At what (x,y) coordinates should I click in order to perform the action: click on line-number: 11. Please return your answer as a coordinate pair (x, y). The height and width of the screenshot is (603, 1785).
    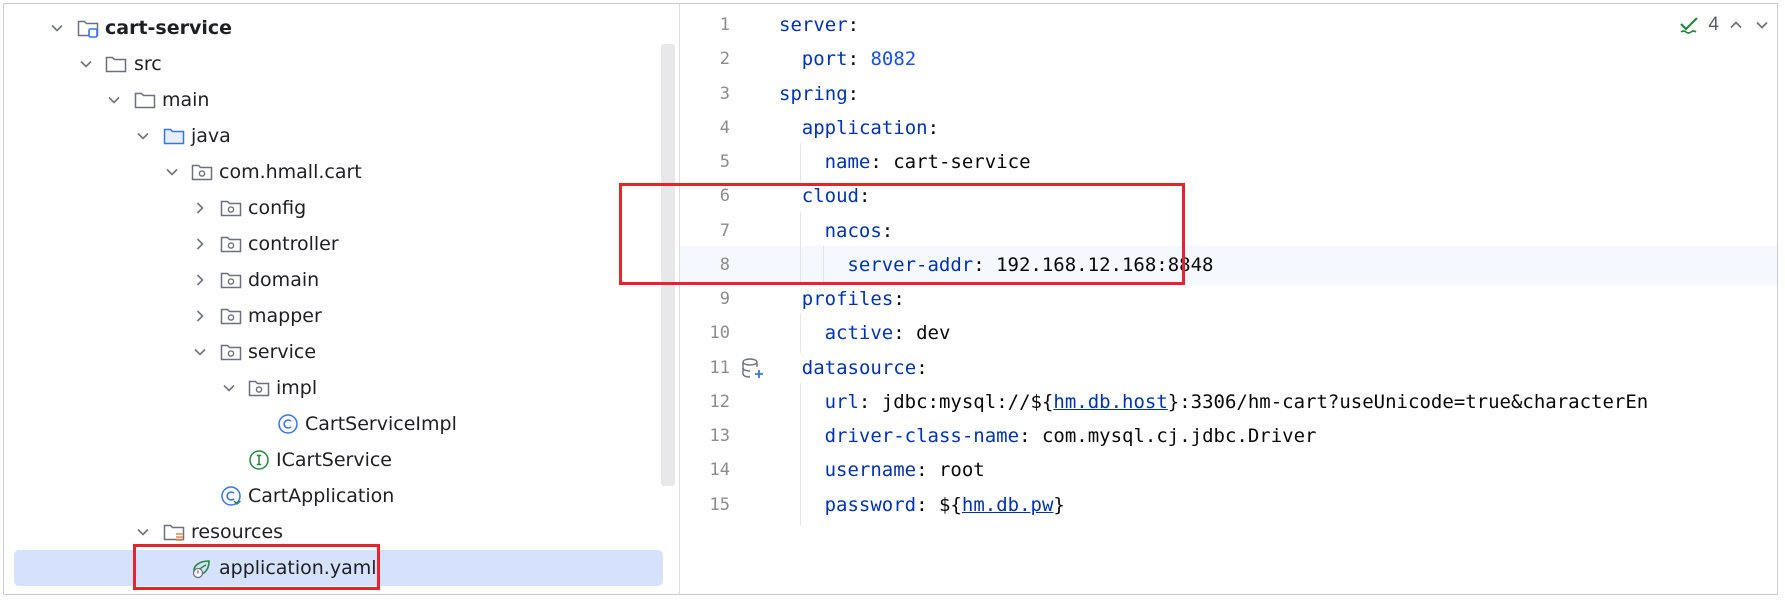
    Looking at the image, I should click on (705, 368).